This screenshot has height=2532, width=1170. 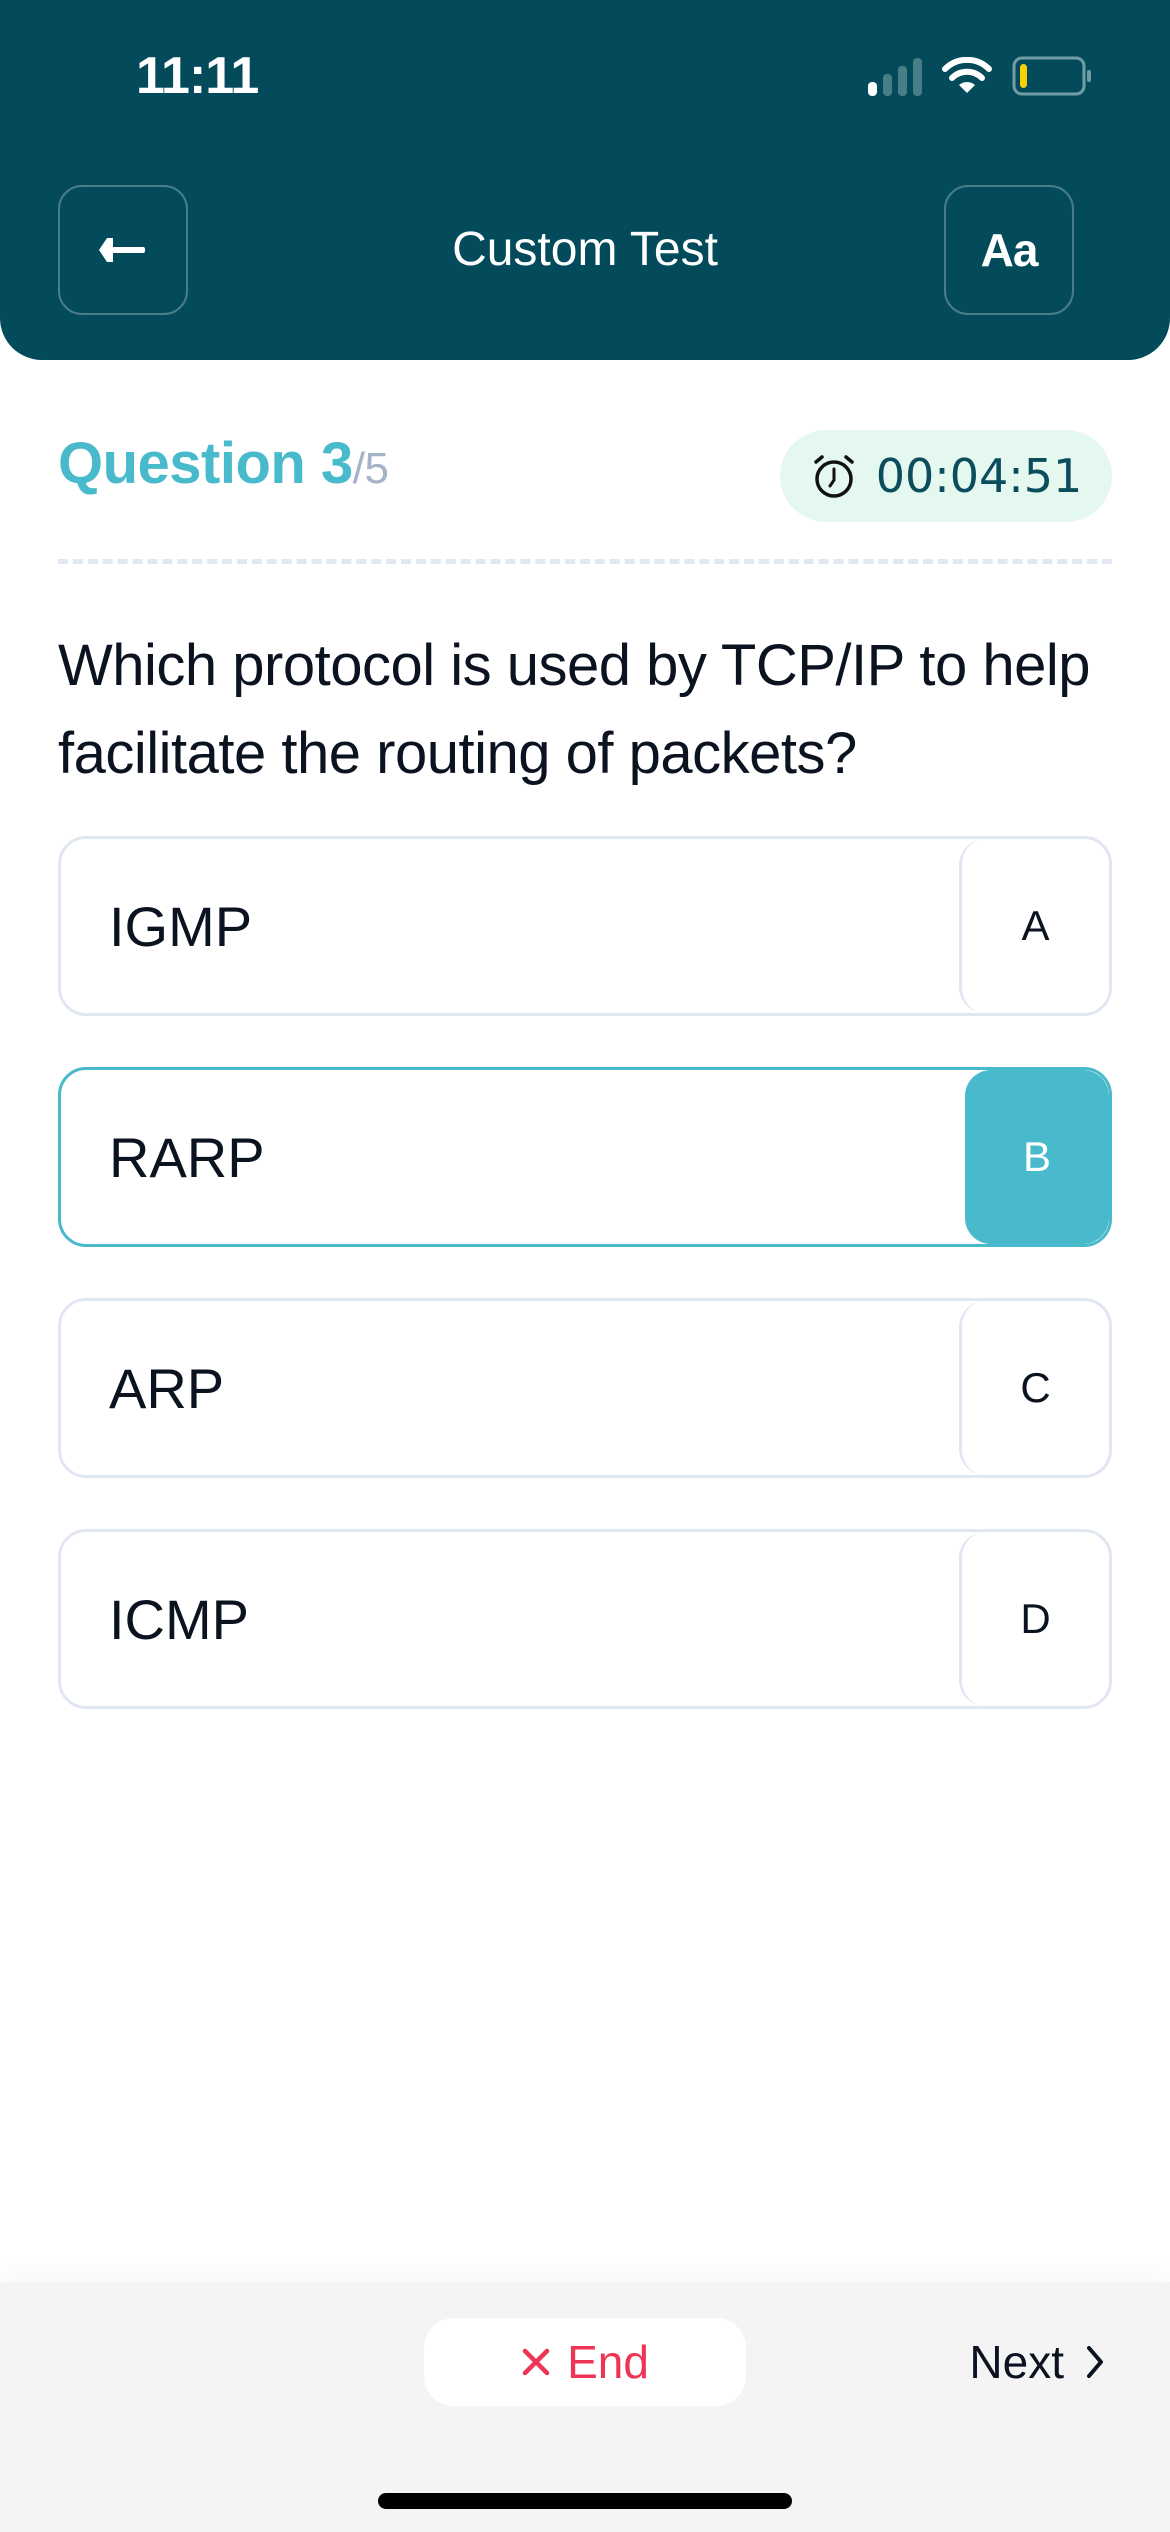 I want to click on end-button: End, so click(x=585, y=2362).